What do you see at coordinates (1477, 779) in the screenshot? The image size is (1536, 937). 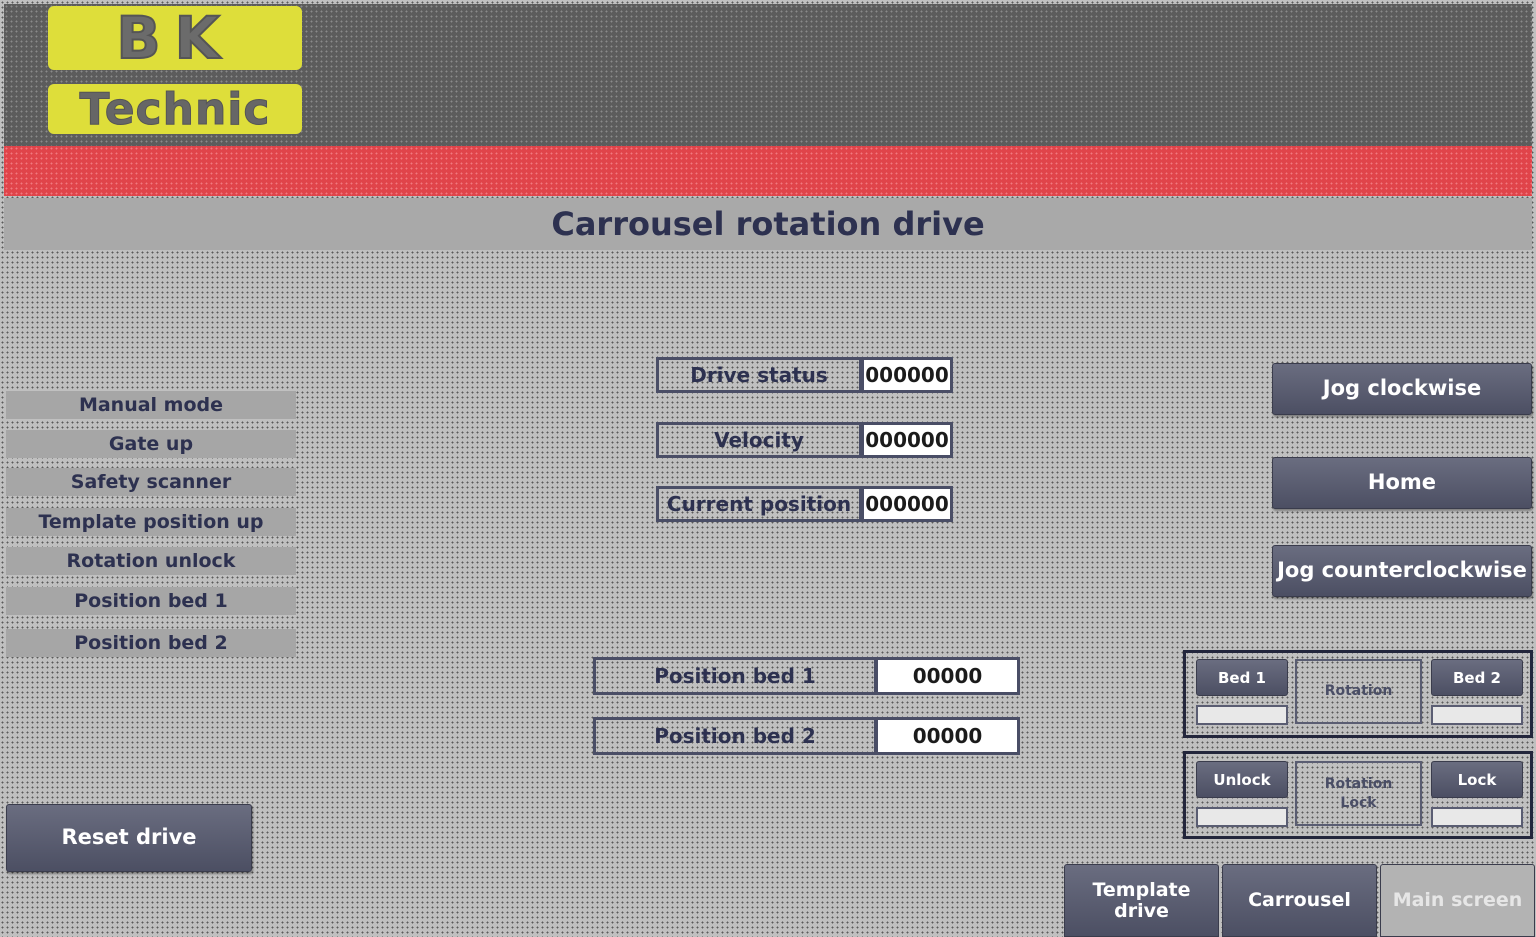 I see `lock-button: Lock` at bounding box center [1477, 779].